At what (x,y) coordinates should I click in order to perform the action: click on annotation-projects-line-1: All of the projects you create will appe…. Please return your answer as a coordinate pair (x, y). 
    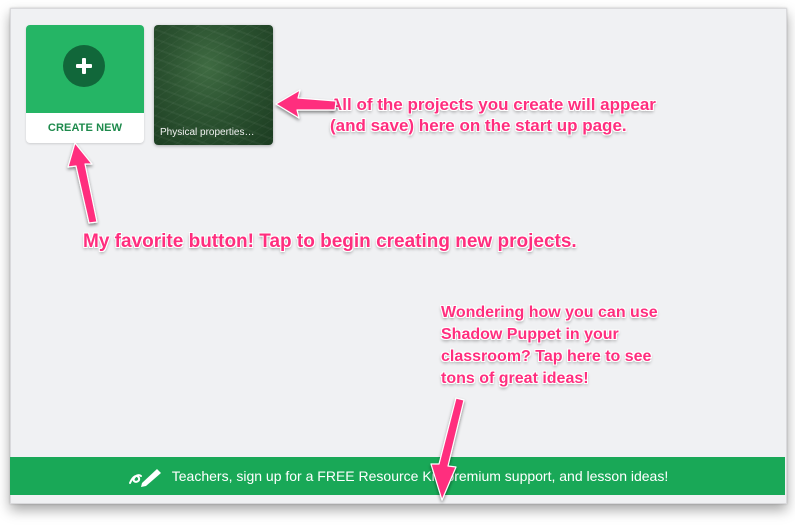
    Looking at the image, I should click on (493, 104).